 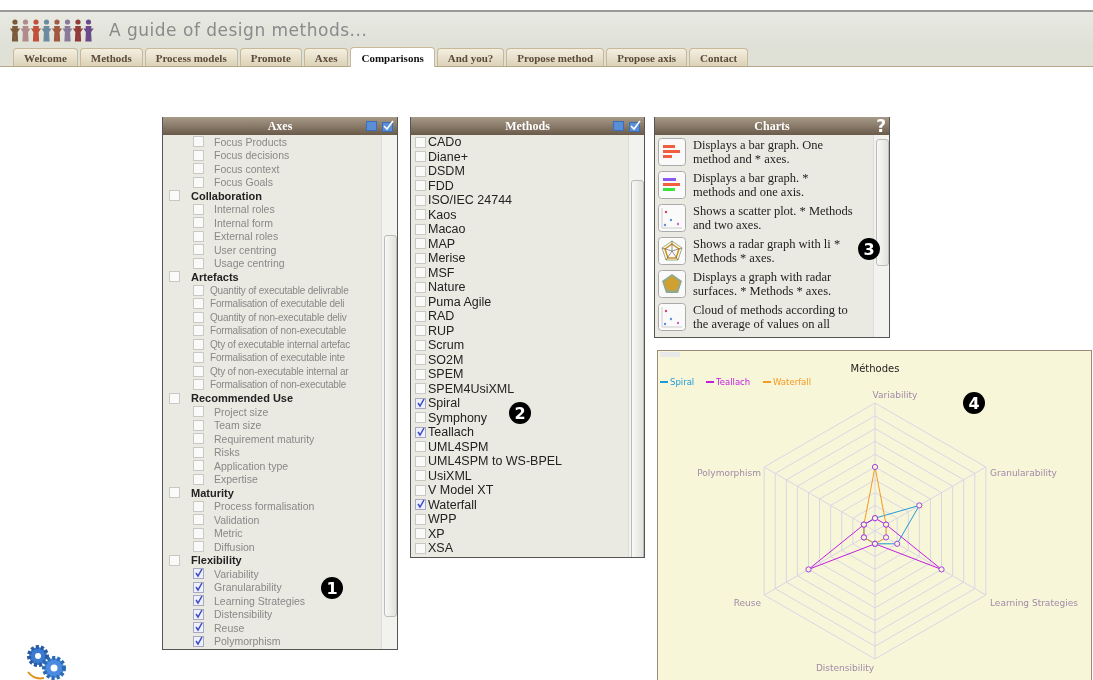 I want to click on help-button: ?, so click(x=881, y=126).